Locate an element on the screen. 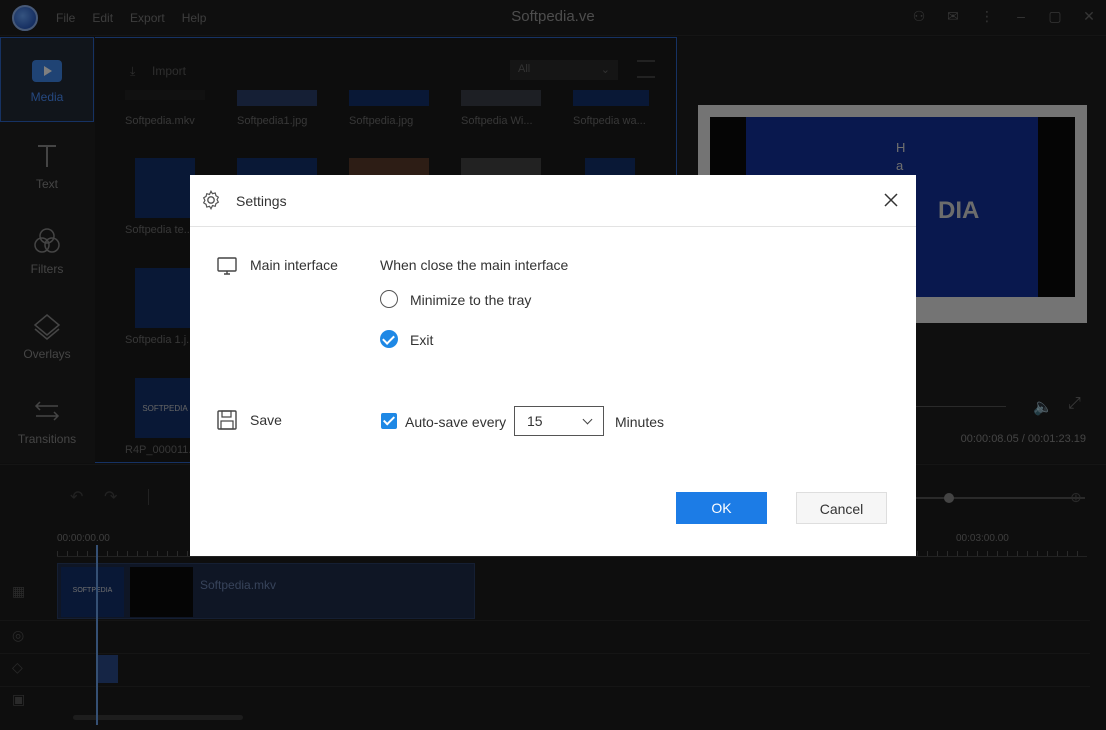 This screenshot has height=730, width=1106. option-minimize-label: Minimize to the tray is located at coordinates (470, 300).